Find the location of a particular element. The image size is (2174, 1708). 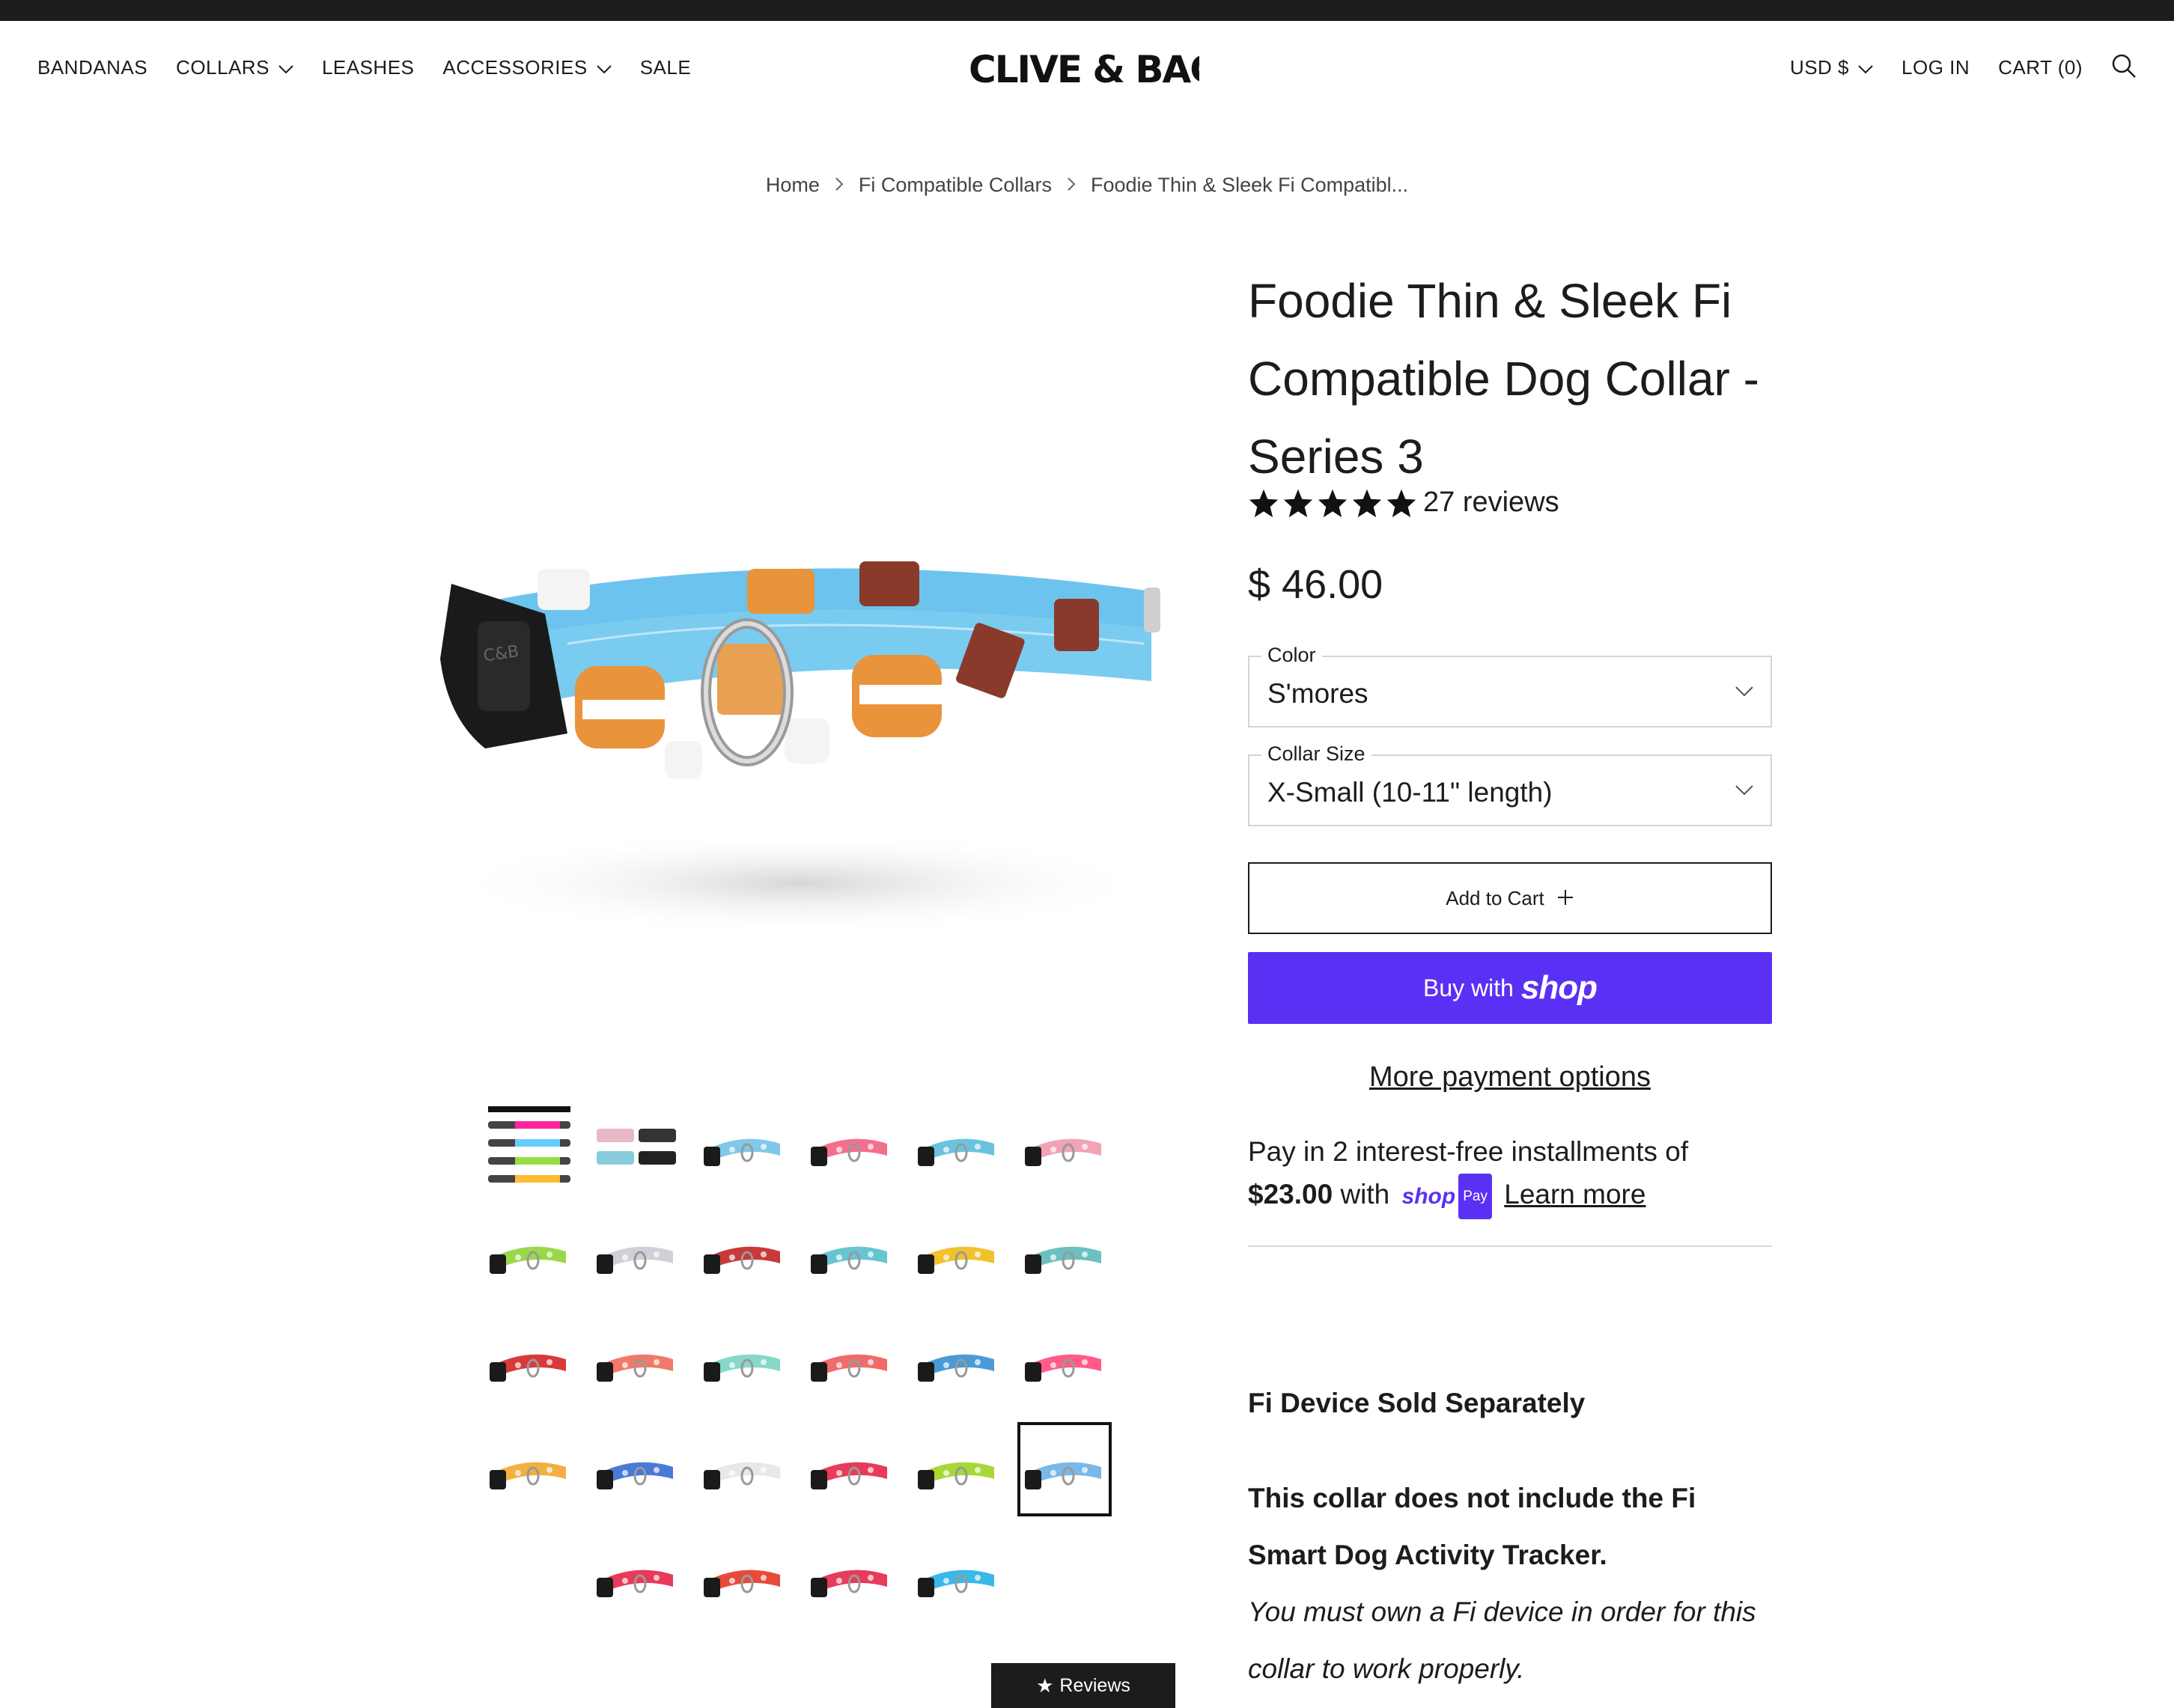

color-select: Color S'mores is located at coordinates (1510, 686).